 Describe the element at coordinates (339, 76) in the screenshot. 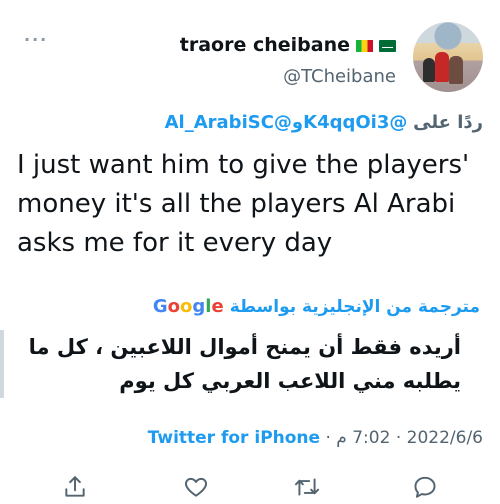

I see `user-handle: @TCheibane` at that location.